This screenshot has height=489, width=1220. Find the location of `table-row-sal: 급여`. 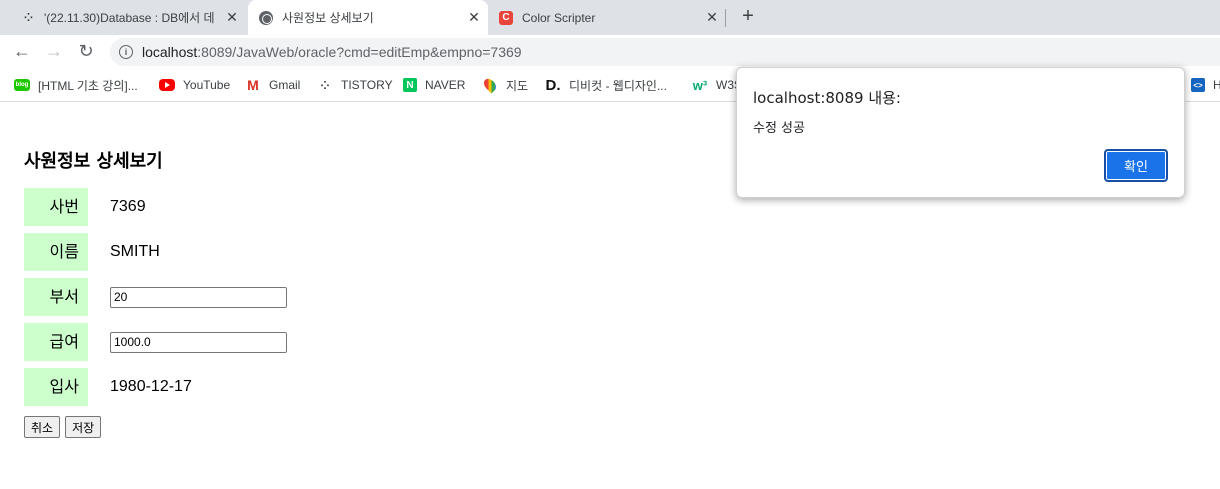

table-row-sal: 급여 is located at coordinates (155, 342).